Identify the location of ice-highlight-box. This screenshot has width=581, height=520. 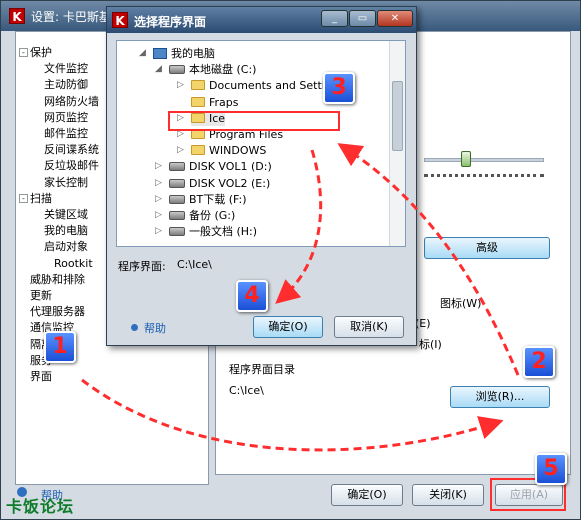
(254, 121).